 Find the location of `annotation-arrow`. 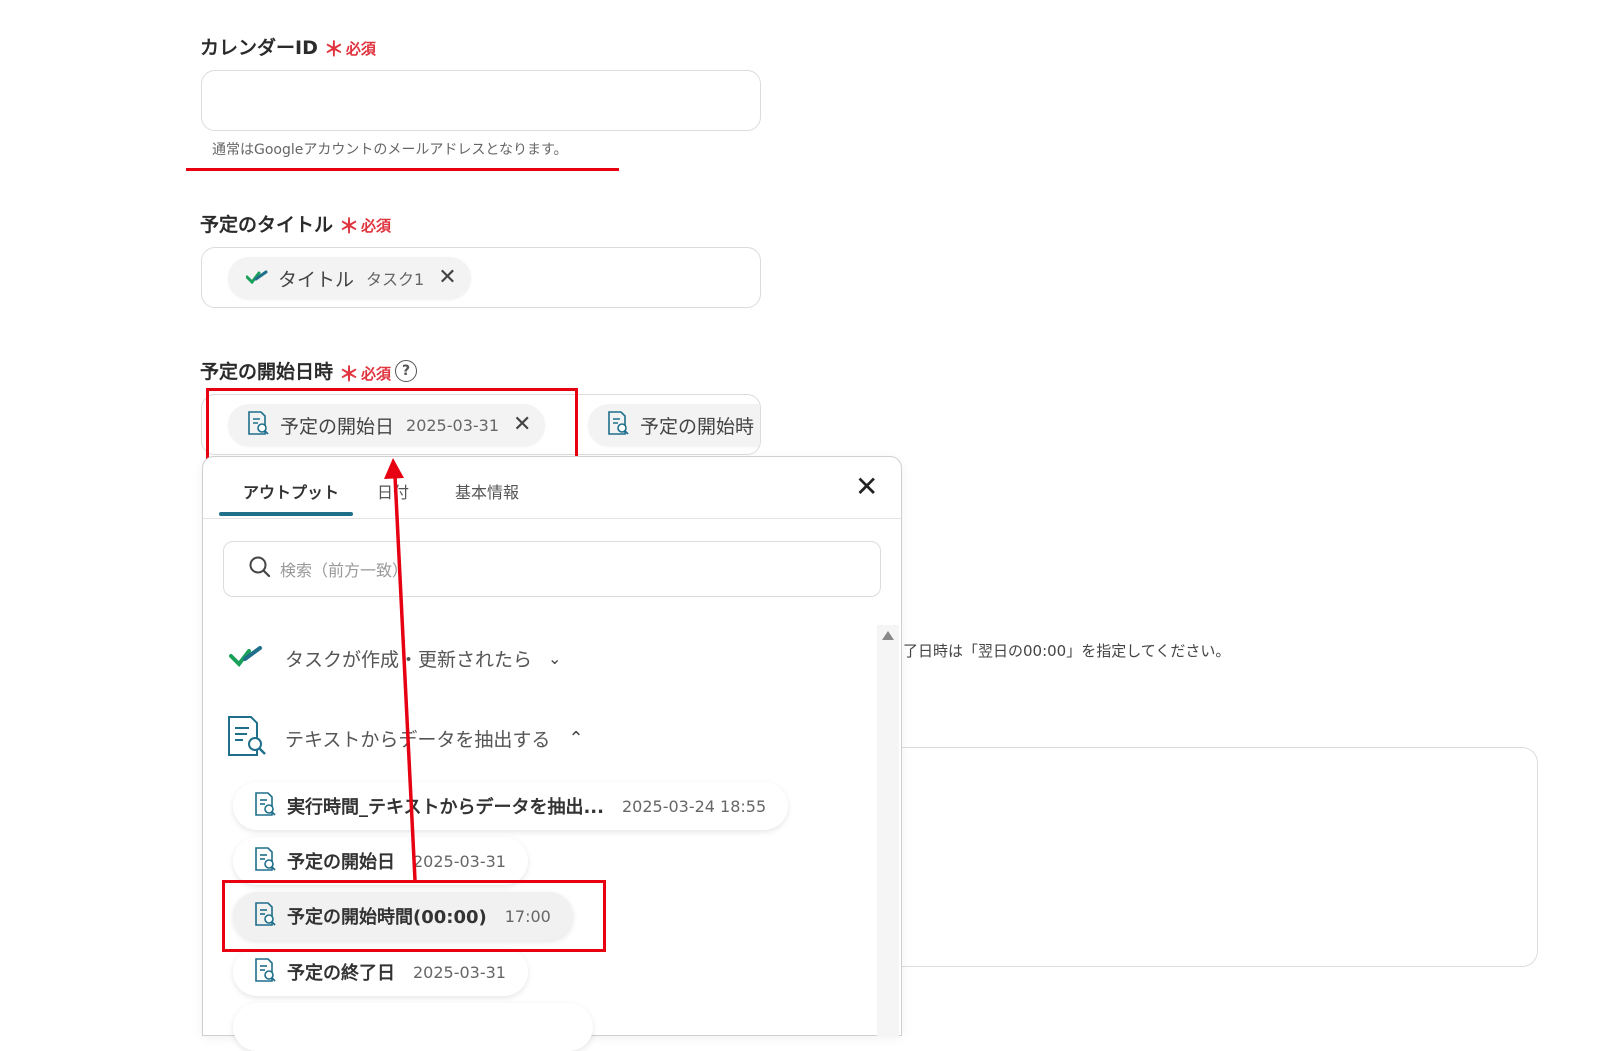

annotation-arrow is located at coordinates (400, 669).